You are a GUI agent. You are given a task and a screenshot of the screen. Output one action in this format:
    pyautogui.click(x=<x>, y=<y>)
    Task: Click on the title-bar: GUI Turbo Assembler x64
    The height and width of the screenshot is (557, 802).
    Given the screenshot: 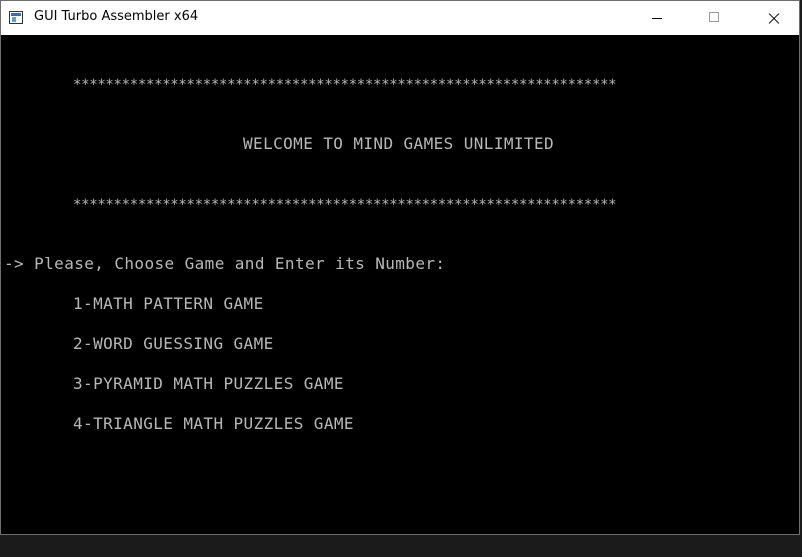 What is the action you would take?
    pyautogui.click(x=400, y=18)
    